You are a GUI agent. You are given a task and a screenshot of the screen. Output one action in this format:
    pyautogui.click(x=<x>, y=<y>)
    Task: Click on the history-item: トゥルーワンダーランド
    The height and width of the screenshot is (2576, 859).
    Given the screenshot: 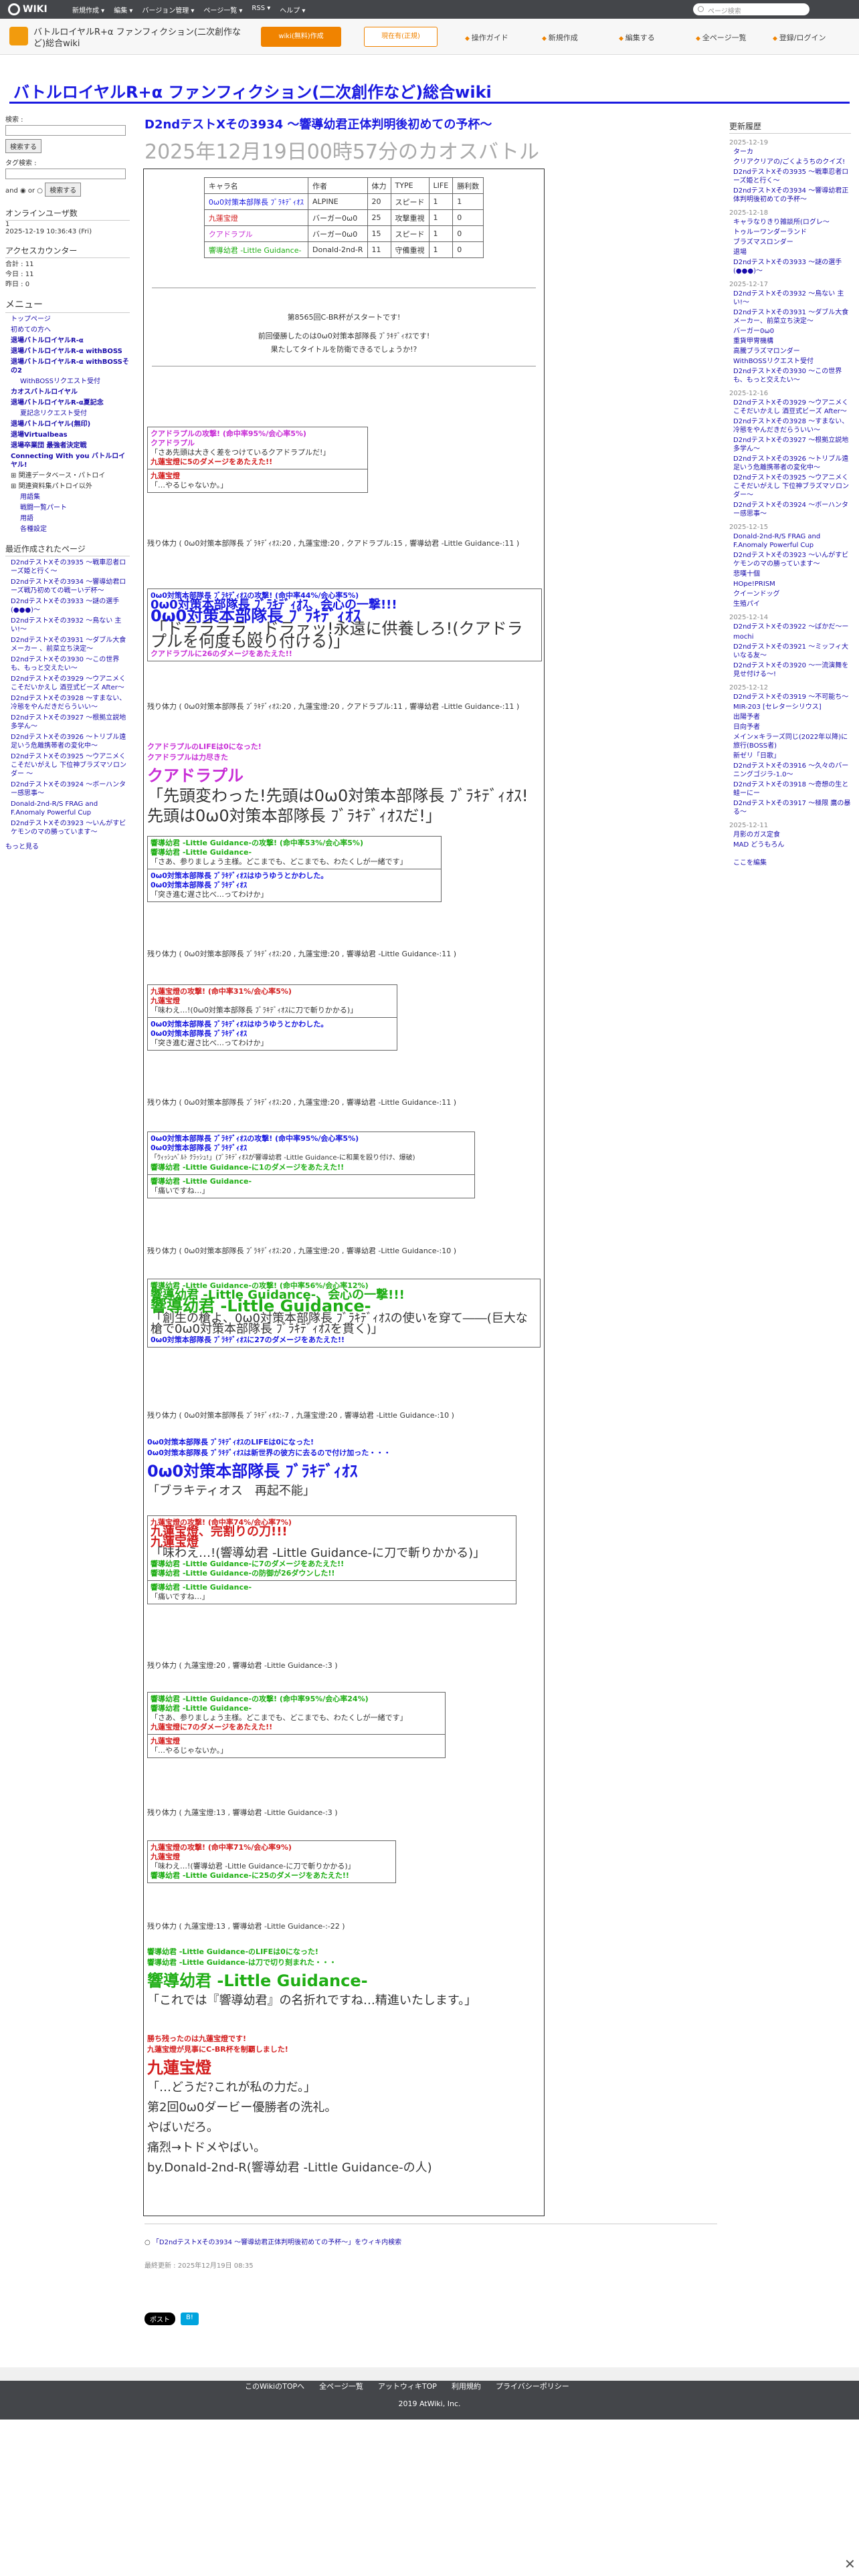 What is the action you would take?
    pyautogui.click(x=792, y=232)
    